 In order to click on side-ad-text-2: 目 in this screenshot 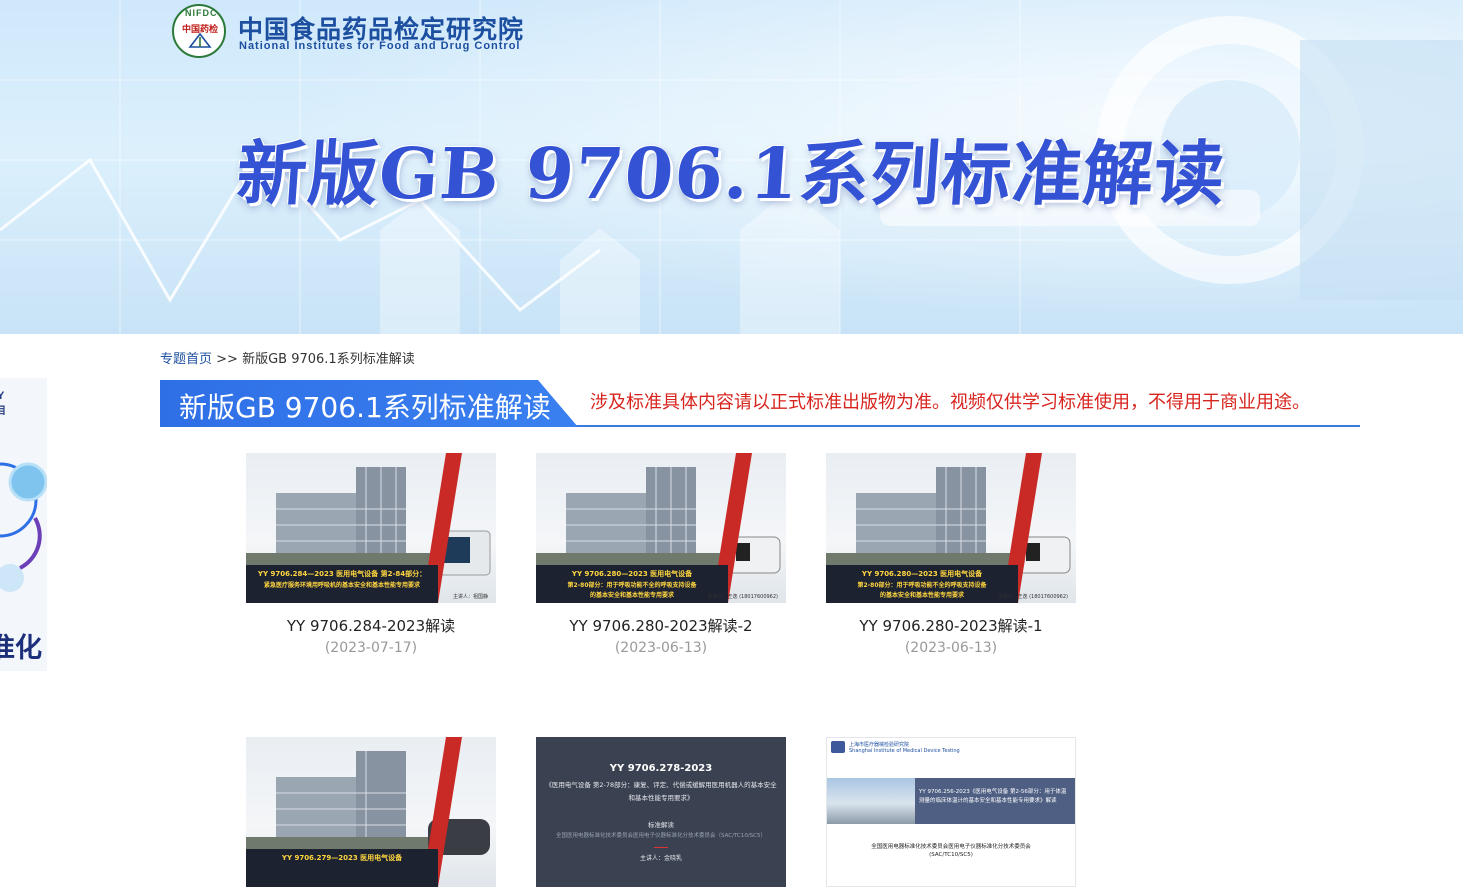, I will do `click(3, 411)`.